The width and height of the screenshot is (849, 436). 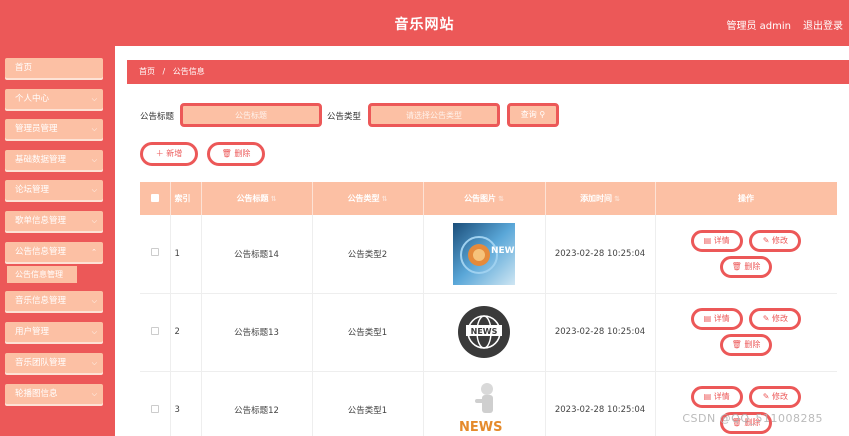 I want to click on row-title: 公告标题12, so click(x=257, y=403).